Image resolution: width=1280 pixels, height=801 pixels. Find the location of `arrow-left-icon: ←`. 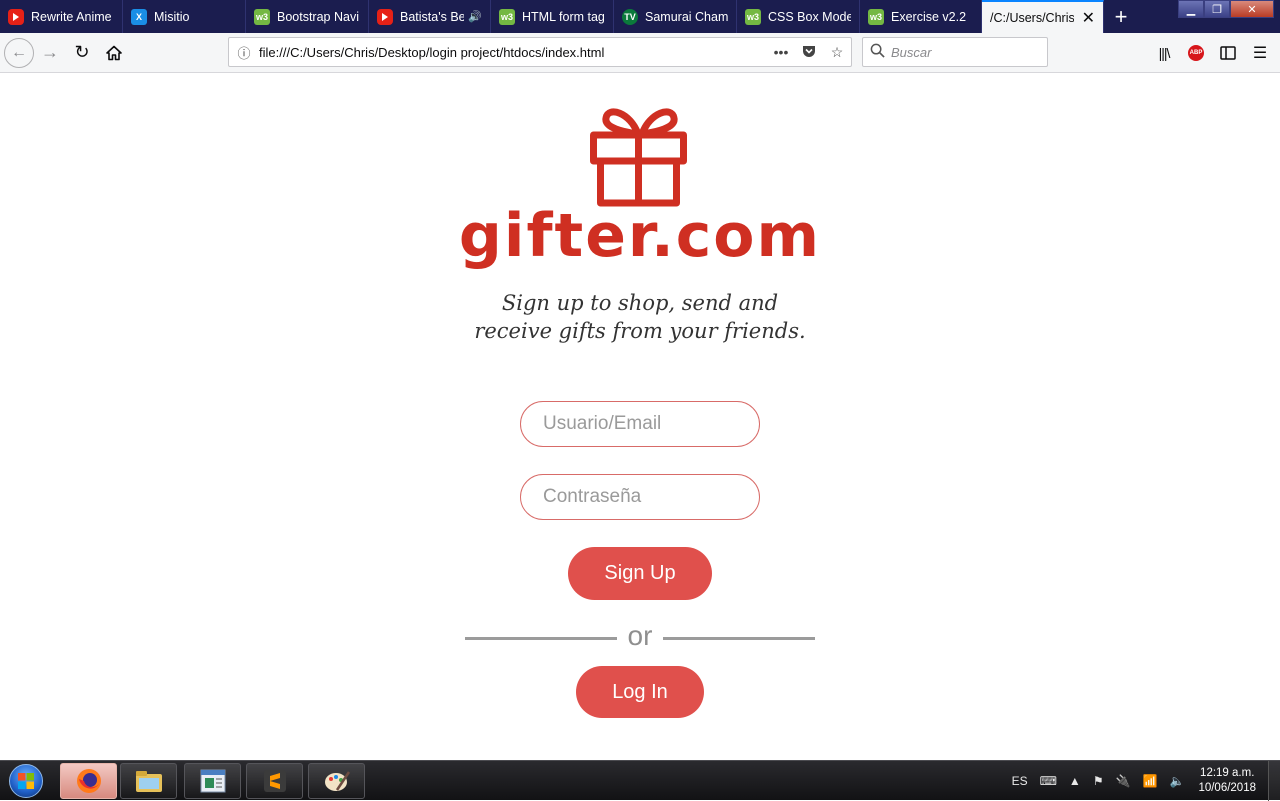

arrow-left-icon: ← is located at coordinates (19, 52).